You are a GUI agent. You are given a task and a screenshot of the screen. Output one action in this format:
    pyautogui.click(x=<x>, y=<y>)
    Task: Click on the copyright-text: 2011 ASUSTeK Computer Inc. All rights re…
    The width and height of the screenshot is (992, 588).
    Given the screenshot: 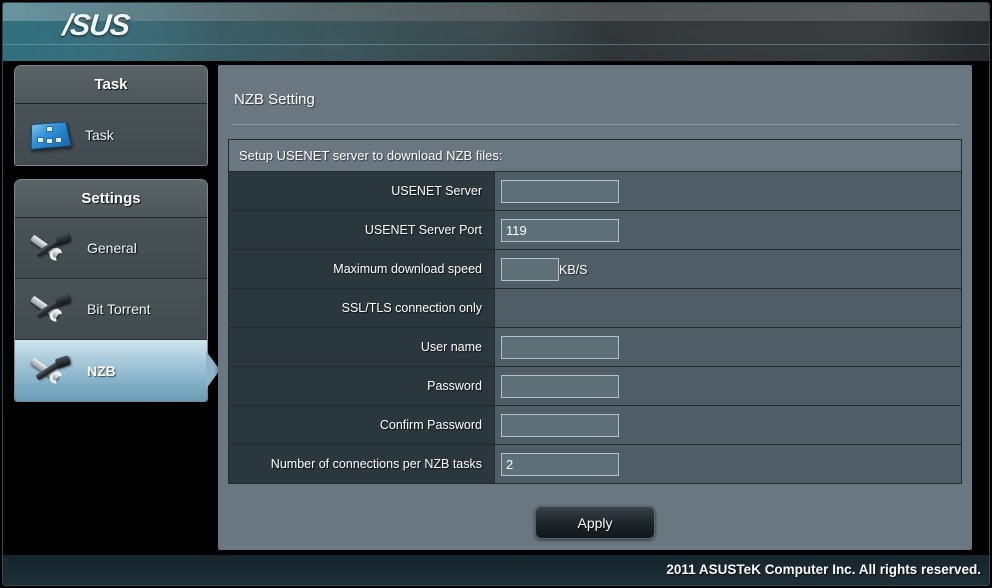 What is the action you would take?
    pyautogui.click(x=823, y=569)
    